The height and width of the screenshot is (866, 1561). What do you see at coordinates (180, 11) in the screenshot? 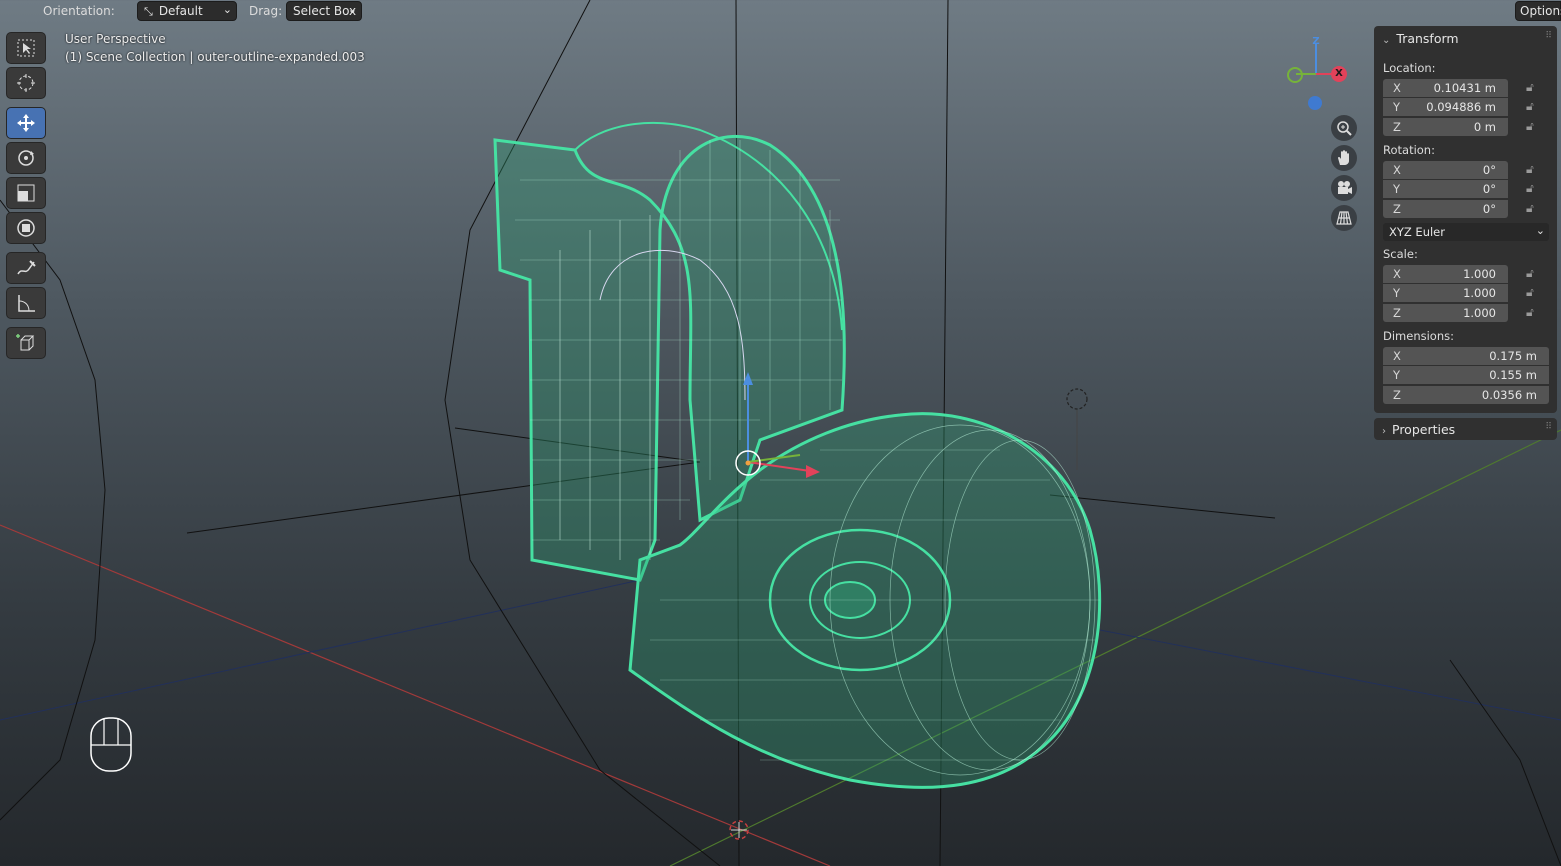
I see `orientation-value: Default` at bounding box center [180, 11].